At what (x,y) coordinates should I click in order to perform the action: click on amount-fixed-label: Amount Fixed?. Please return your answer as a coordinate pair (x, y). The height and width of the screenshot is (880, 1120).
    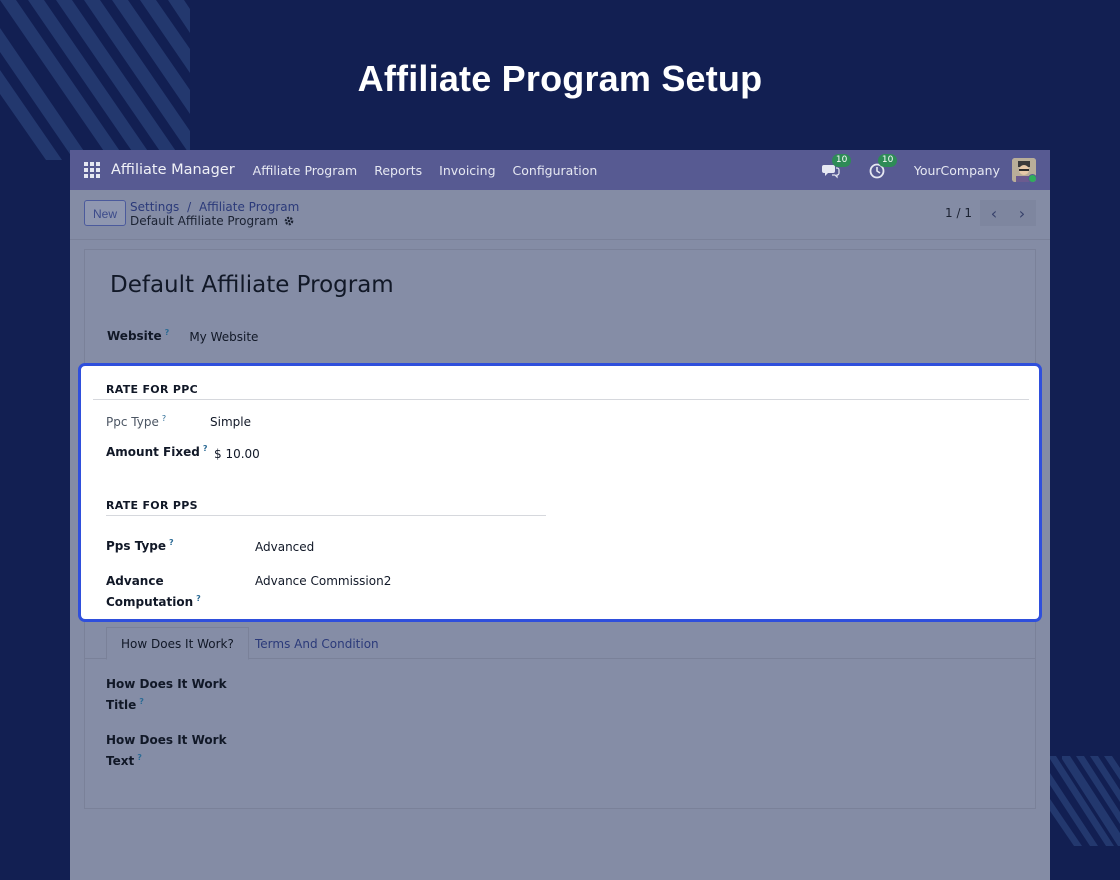
    Looking at the image, I should click on (157, 451).